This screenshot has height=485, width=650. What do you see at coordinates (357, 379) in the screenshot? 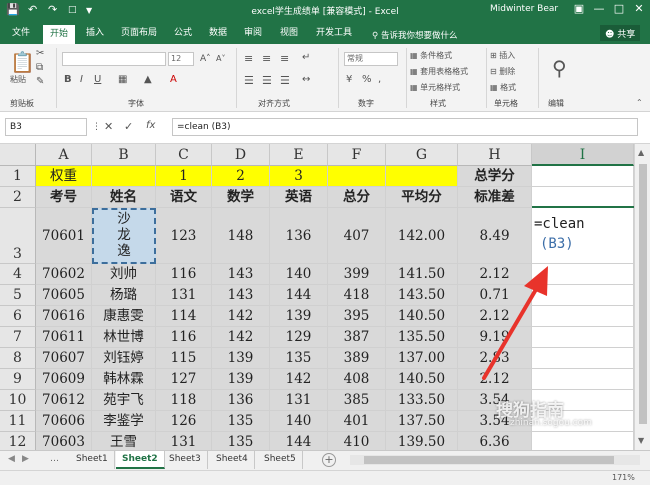
I see `data-cell: 408` at bounding box center [357, 379].